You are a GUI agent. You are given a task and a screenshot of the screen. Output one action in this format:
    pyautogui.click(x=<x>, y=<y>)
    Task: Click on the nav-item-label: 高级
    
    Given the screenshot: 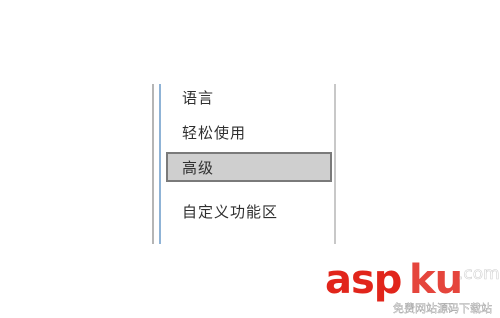 What is the action you would take?
    pyautogui.click(x=198, y=167)
    